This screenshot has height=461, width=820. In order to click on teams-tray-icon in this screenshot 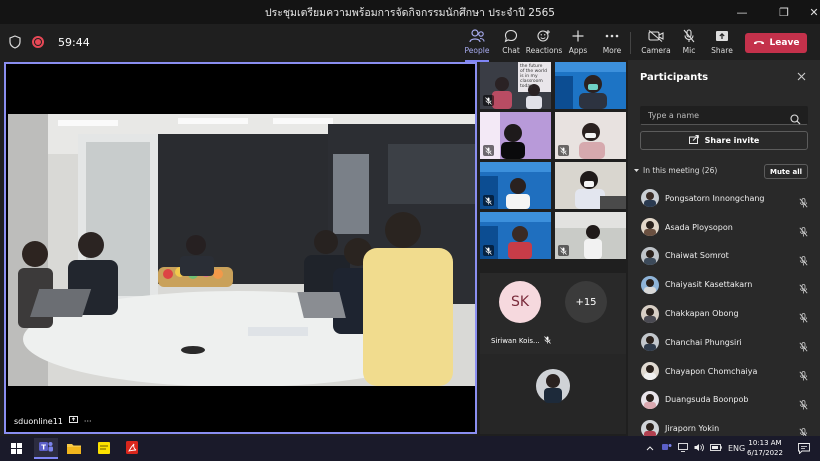, I will do `click(667, 448)`.